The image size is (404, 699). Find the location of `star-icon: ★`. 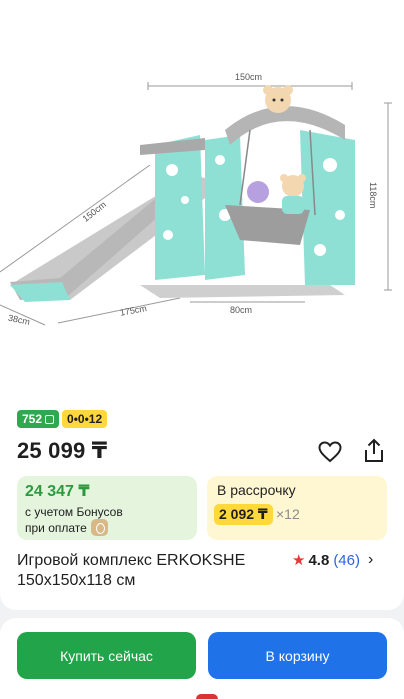

star-icon: ★ is located at coordinates (299, 560).